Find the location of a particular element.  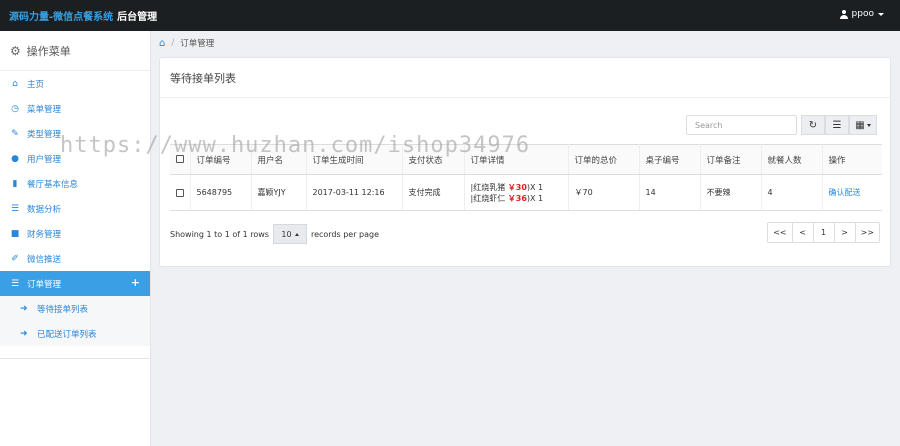

top-navbar: 源码力量-微信点餐系统 后台管理 ppoo is located at coordinates (450, 15).